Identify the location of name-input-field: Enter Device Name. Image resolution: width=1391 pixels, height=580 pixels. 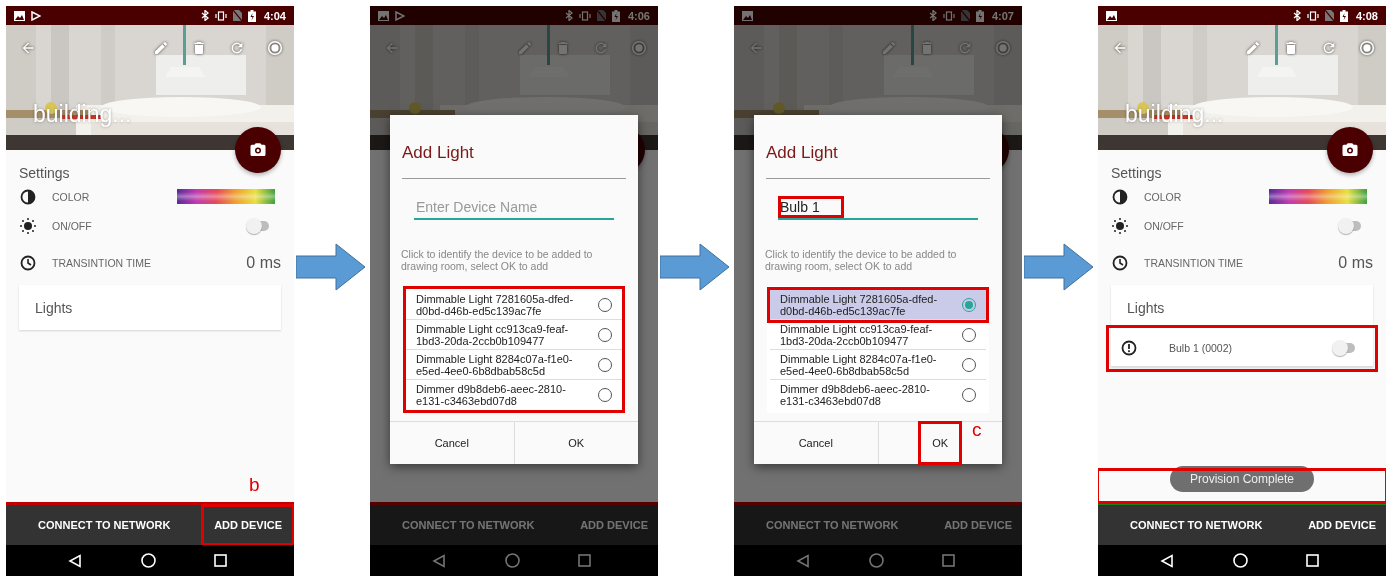
(514, 208).